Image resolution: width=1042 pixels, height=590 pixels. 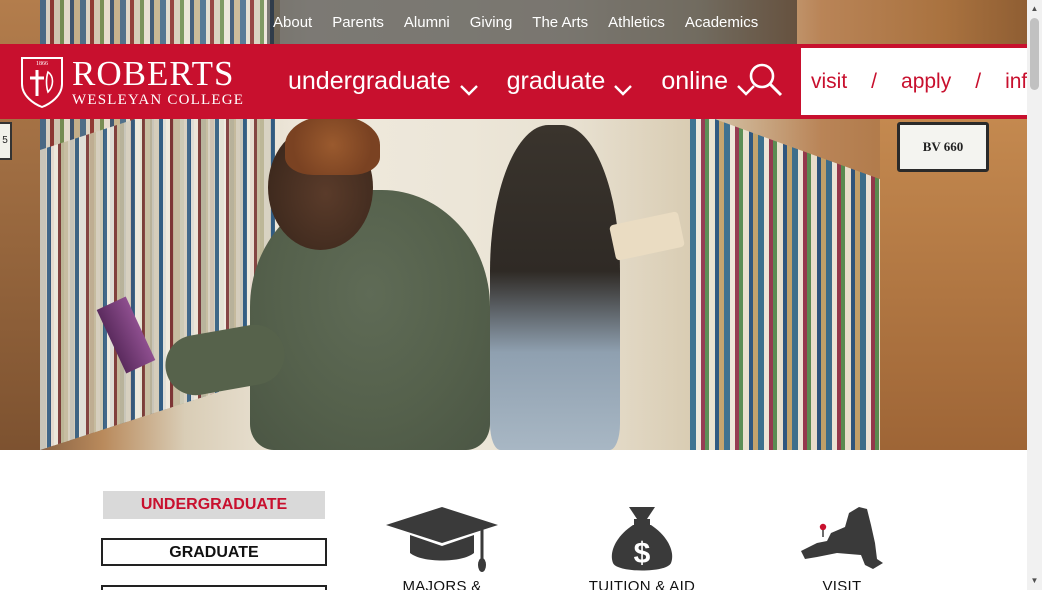 What do you see at coordinates (491, 22) in the screenshot?
I see `utility-link-giving: Giving` at bounding box center [491, 22].